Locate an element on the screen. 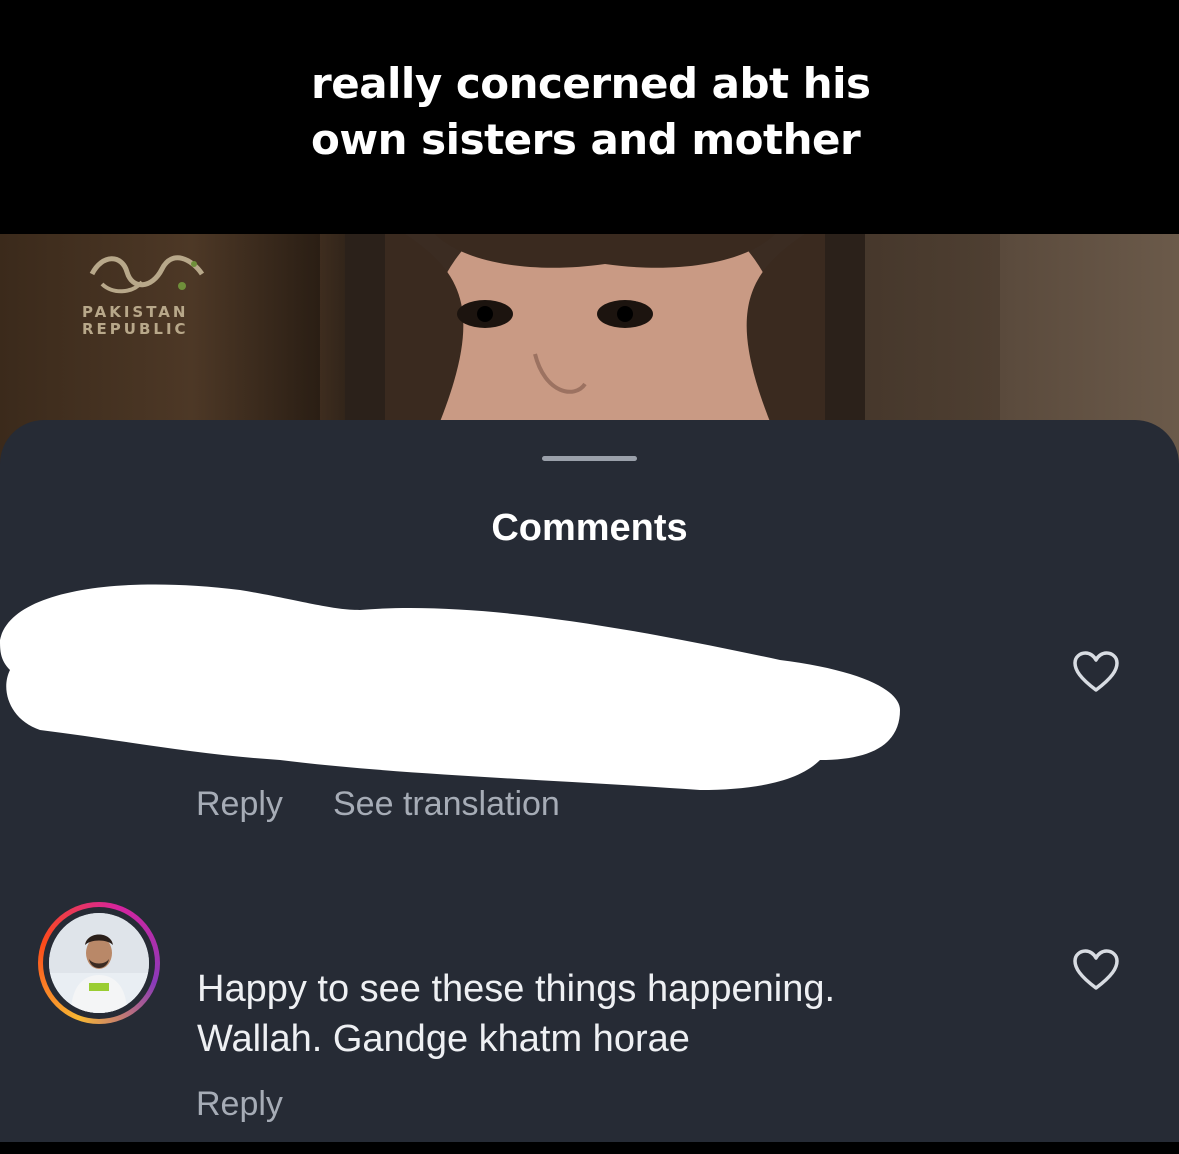  avatar is located at coordinates (99, 963).